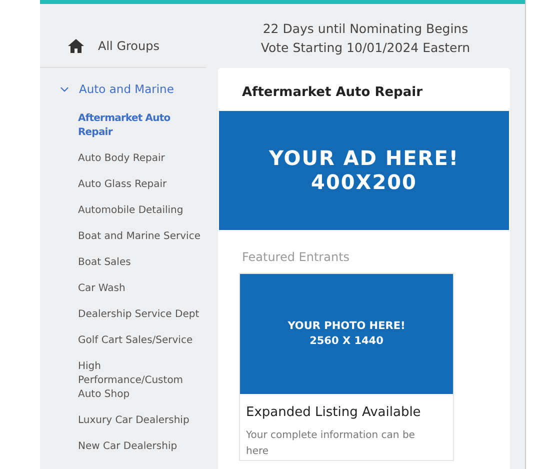 The image size is (555, 469). What do you see at coordinates (141, 159) in the screenshot?
I see `sidebar-item: Auto Body Repair` at bounding box center [141, 159].